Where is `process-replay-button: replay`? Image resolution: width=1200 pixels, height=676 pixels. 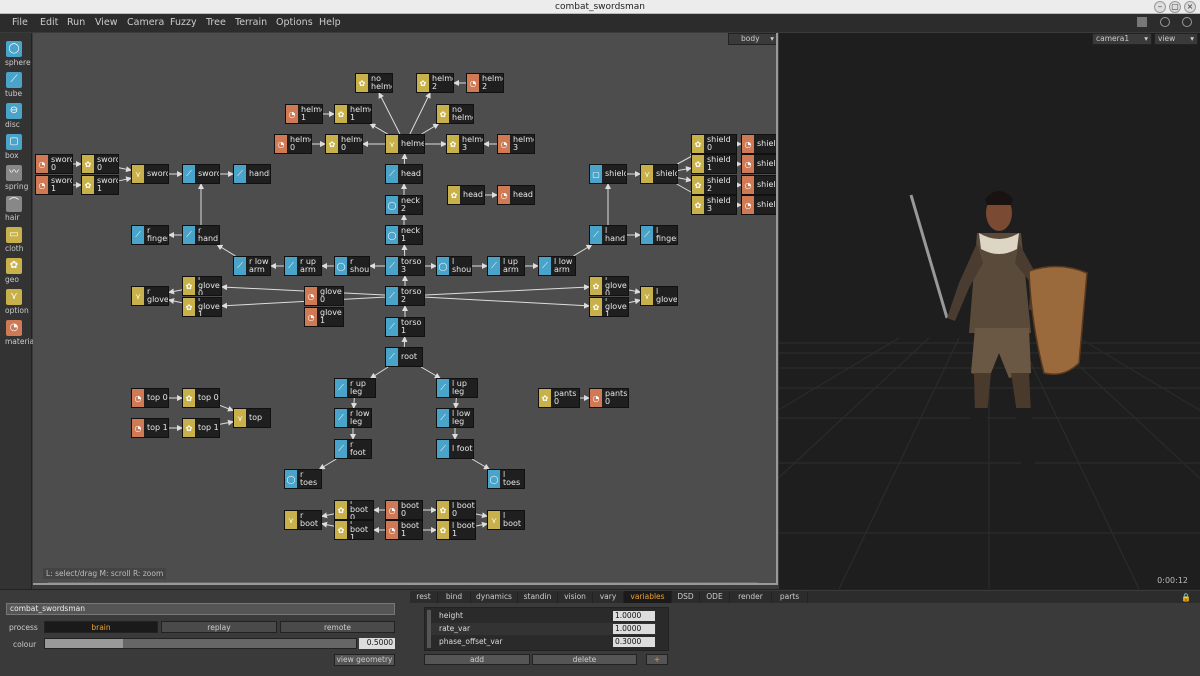
process-replay-button: replay is located at coordinates (219, 627).